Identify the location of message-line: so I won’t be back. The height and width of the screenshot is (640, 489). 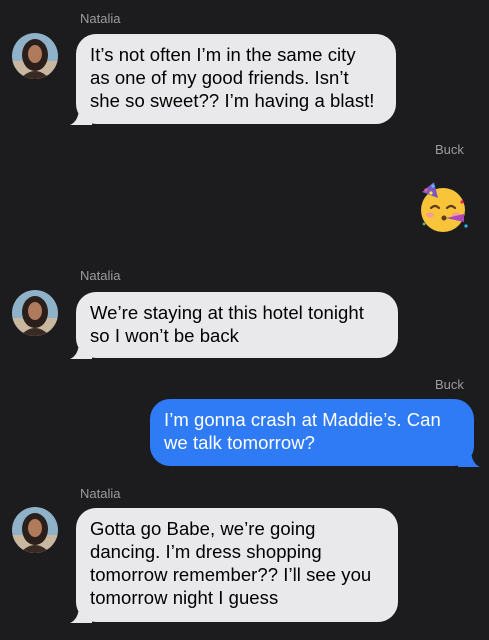
(164, 335).